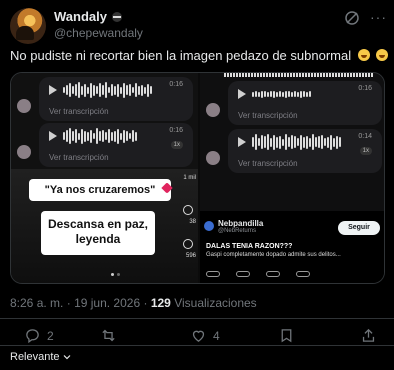  I want to click on voice-note: 0:16 1x Ver transcripción, so click(105, 146).